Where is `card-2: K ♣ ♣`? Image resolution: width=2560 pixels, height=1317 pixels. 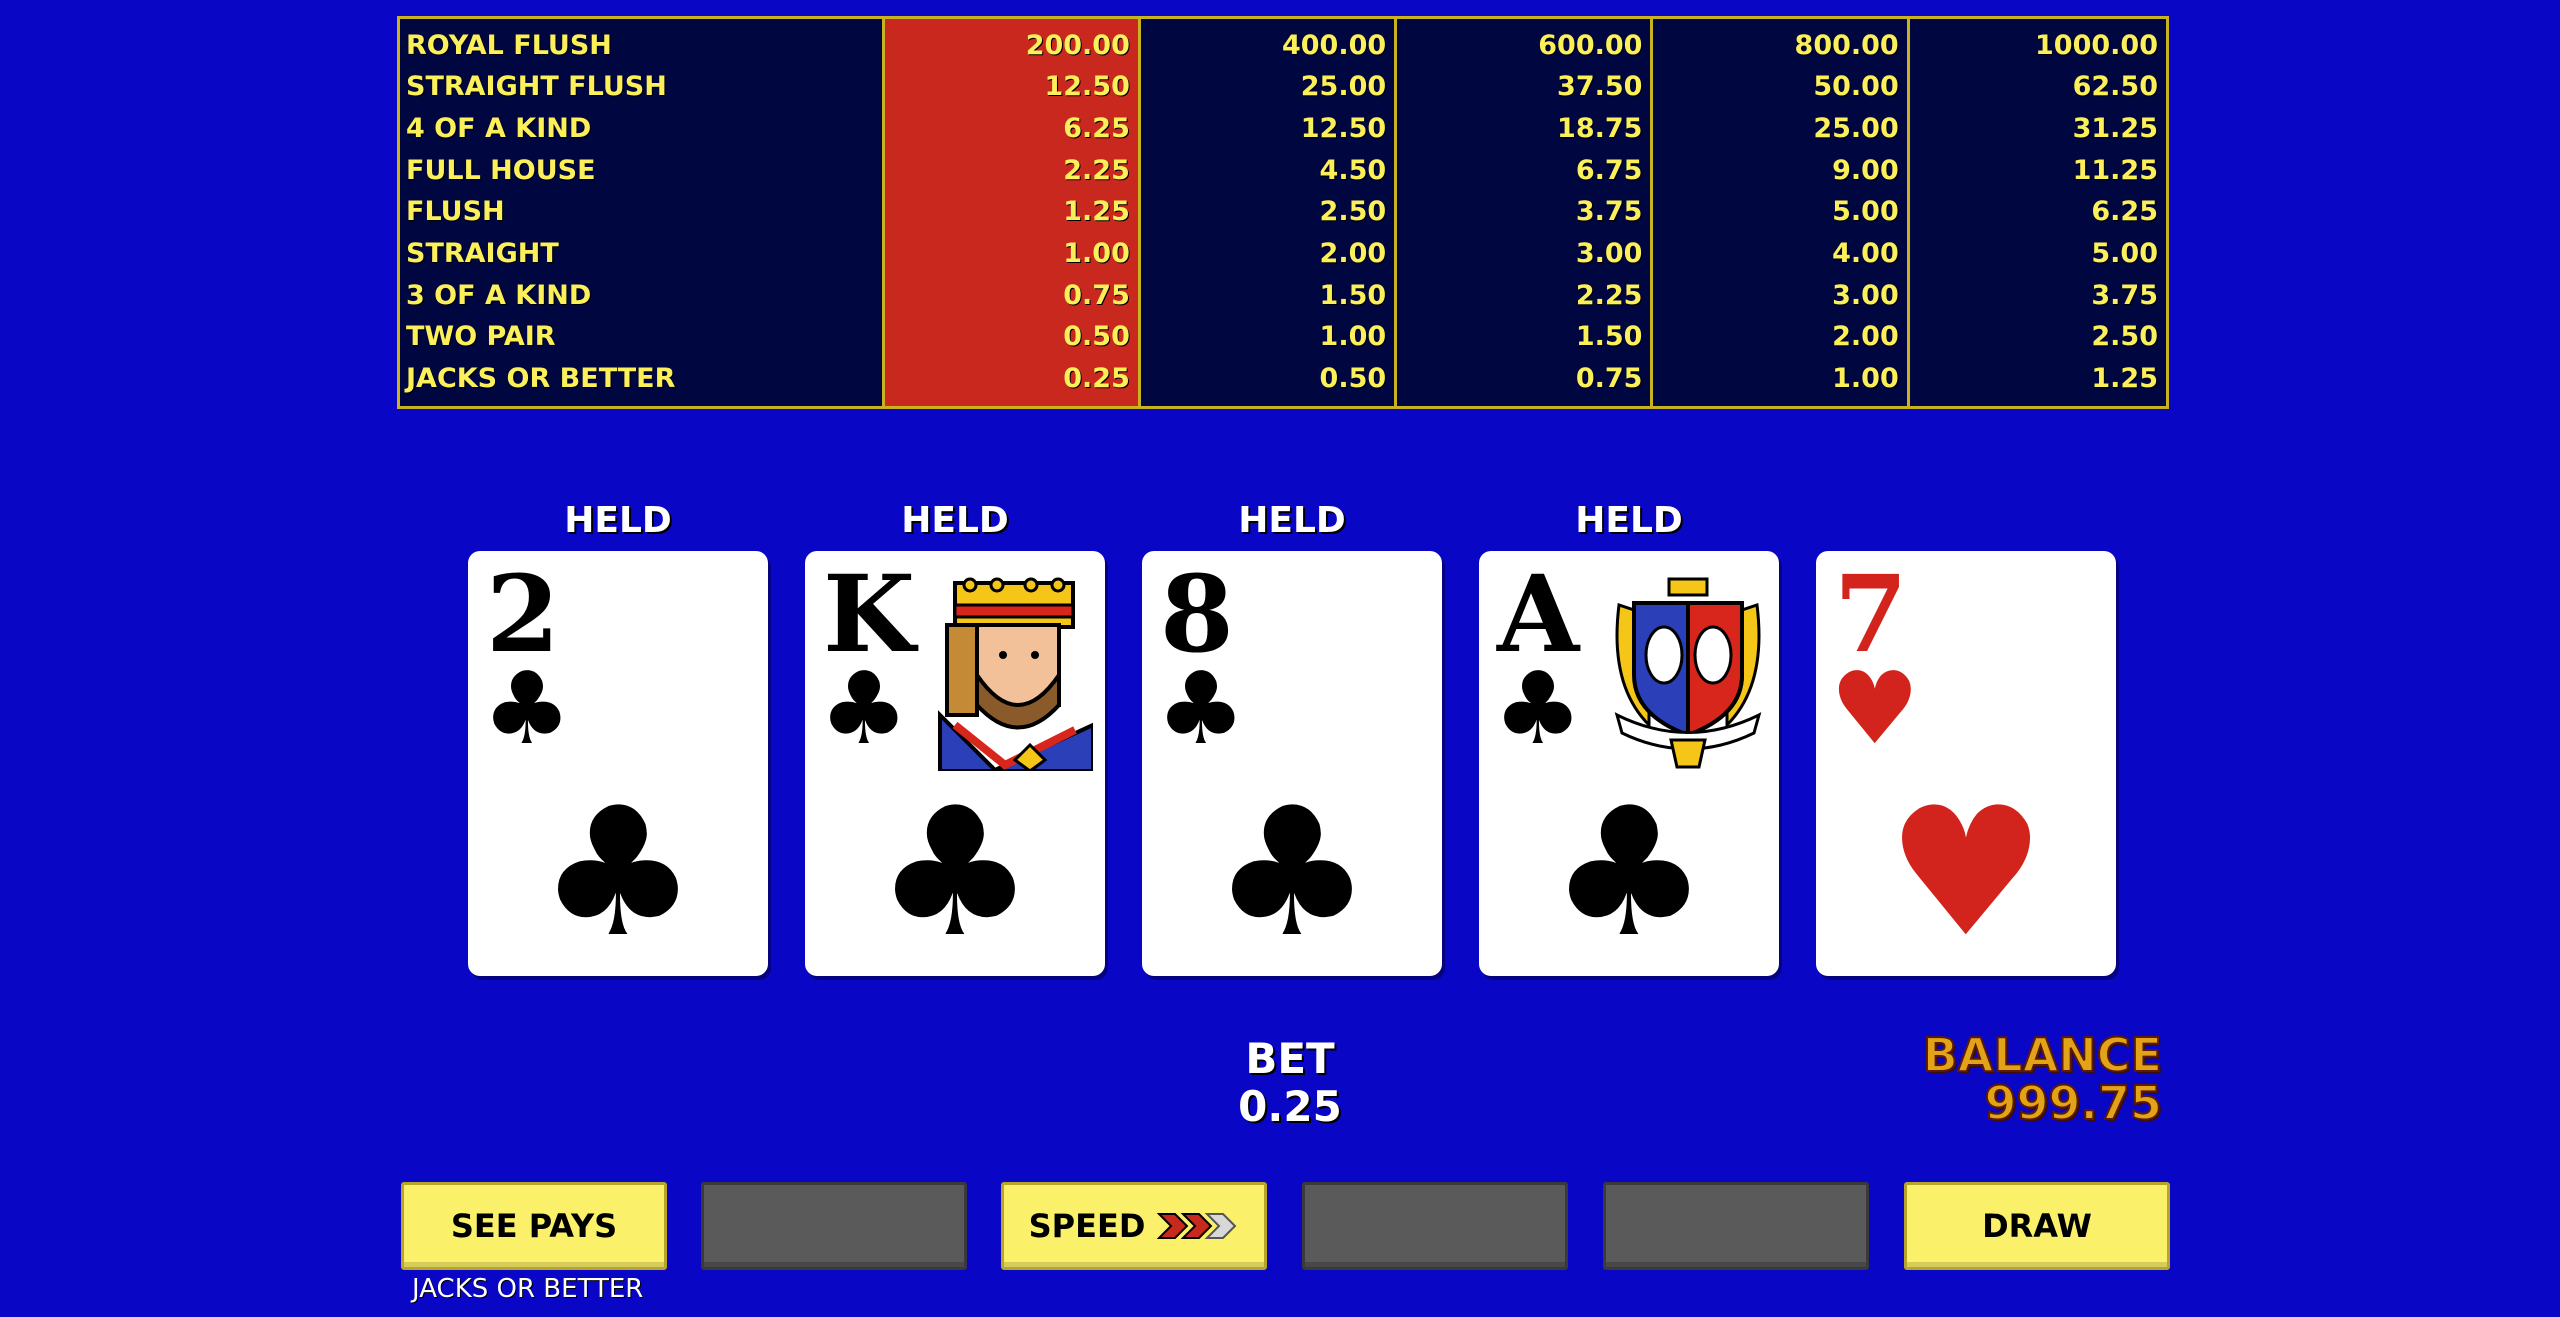
card-2: K ♣ ♣ is located at coordinates (955, 763).